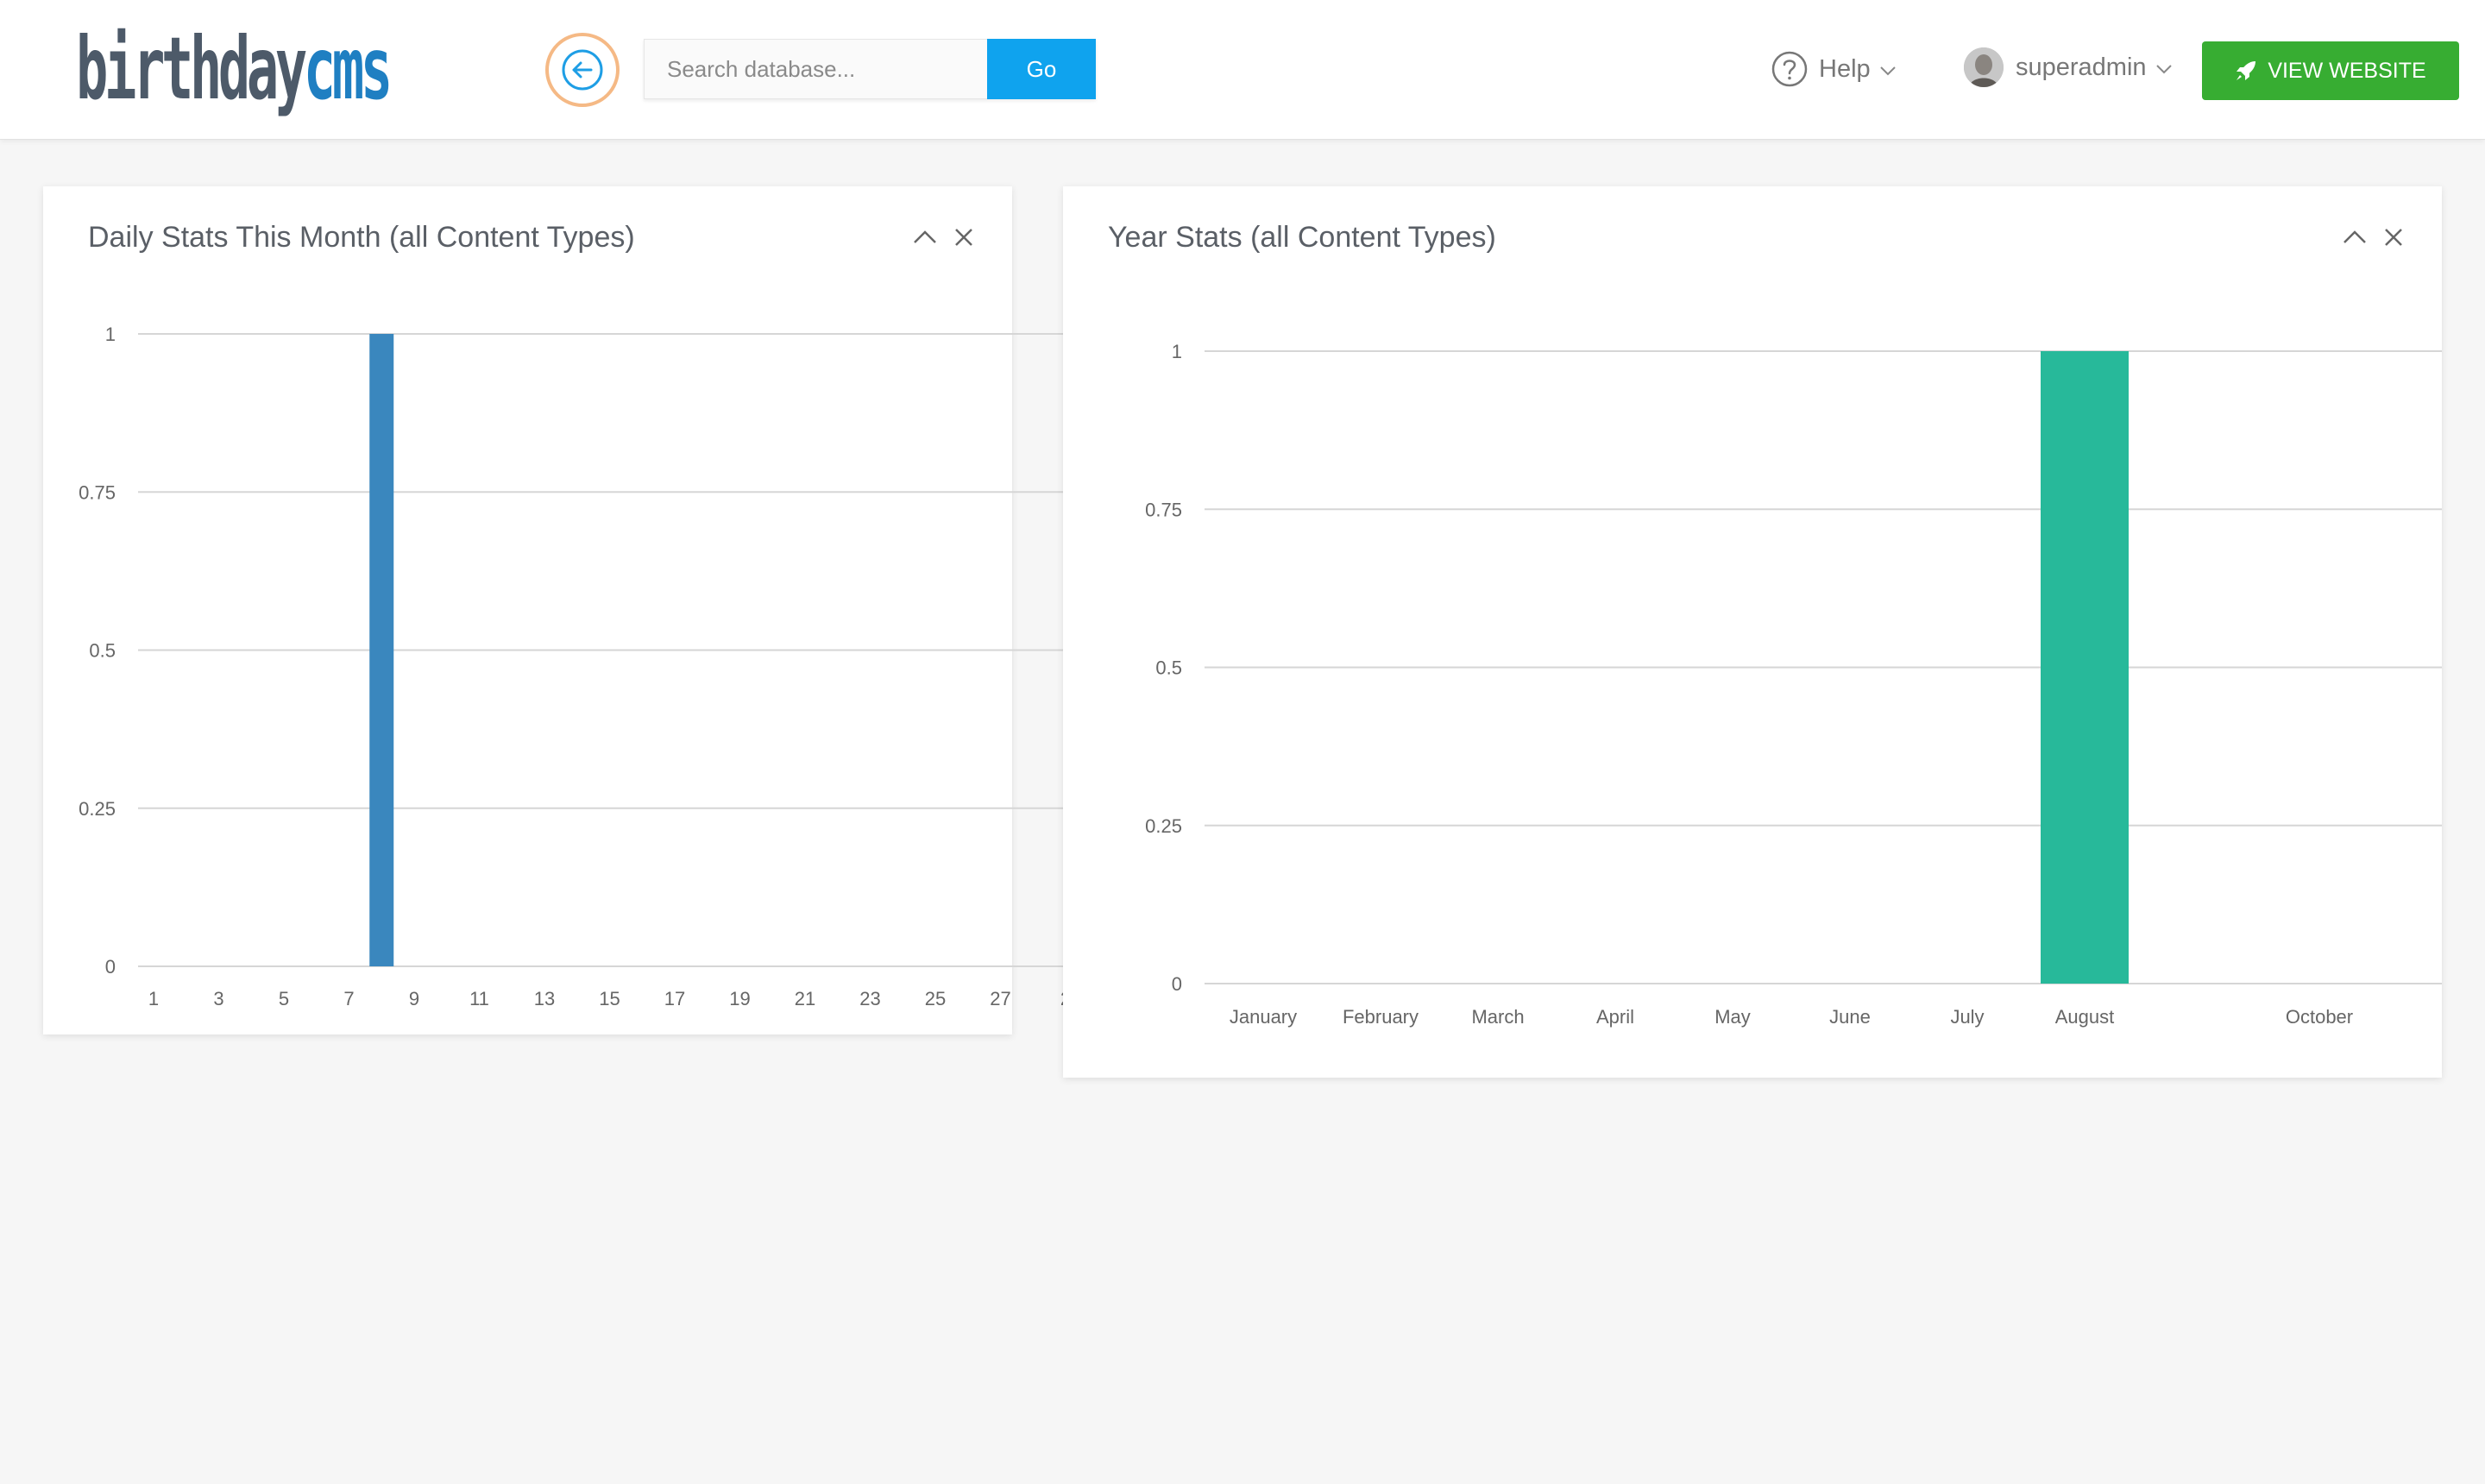 The image size is (2485, 1484). Describe the element at coordinates (1615, 1017) in the screenshot. I see `x-tick-label: April` at that location.